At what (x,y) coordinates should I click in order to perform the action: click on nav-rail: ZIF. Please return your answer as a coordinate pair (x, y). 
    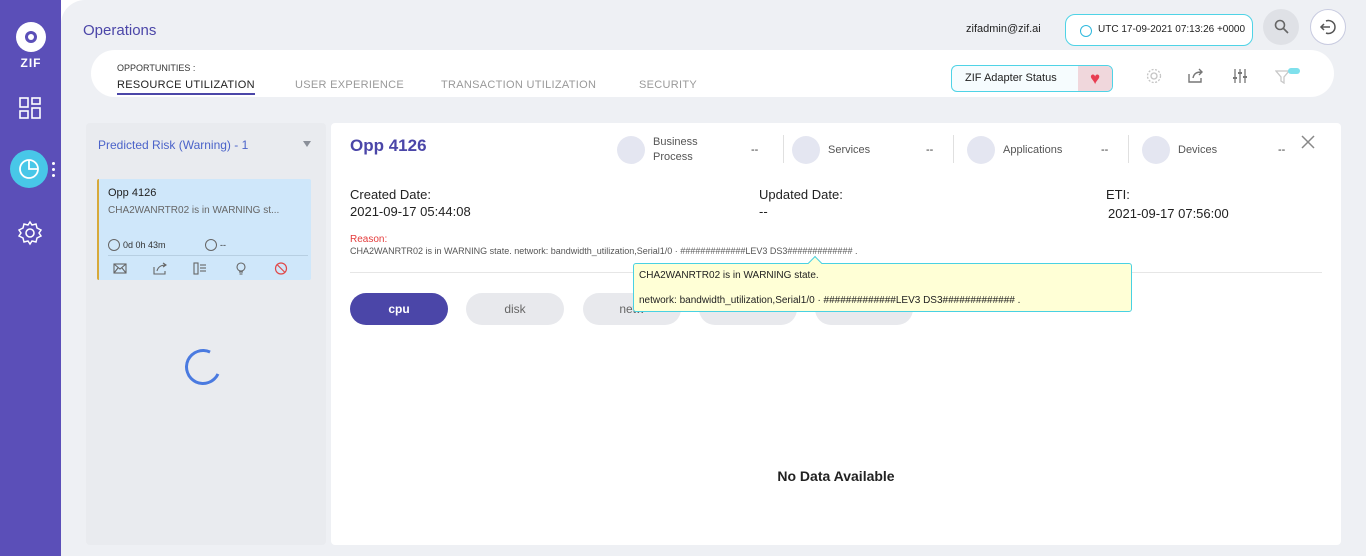
    Looking at the image, I should click on (30, 278).